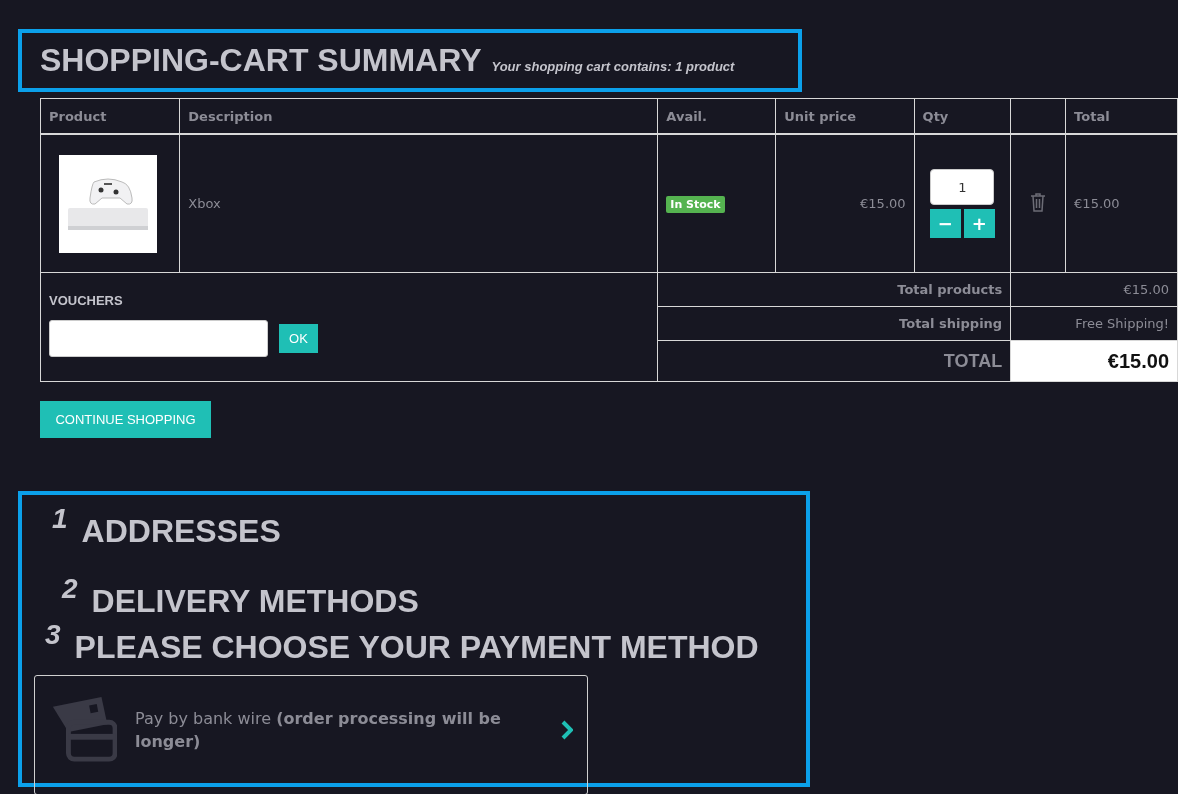 The image size is (1178, 794). What do you see at coordinates (298, 338) in the screenshot?
I see `ok-button: OK` at bounding box center [298, 338].